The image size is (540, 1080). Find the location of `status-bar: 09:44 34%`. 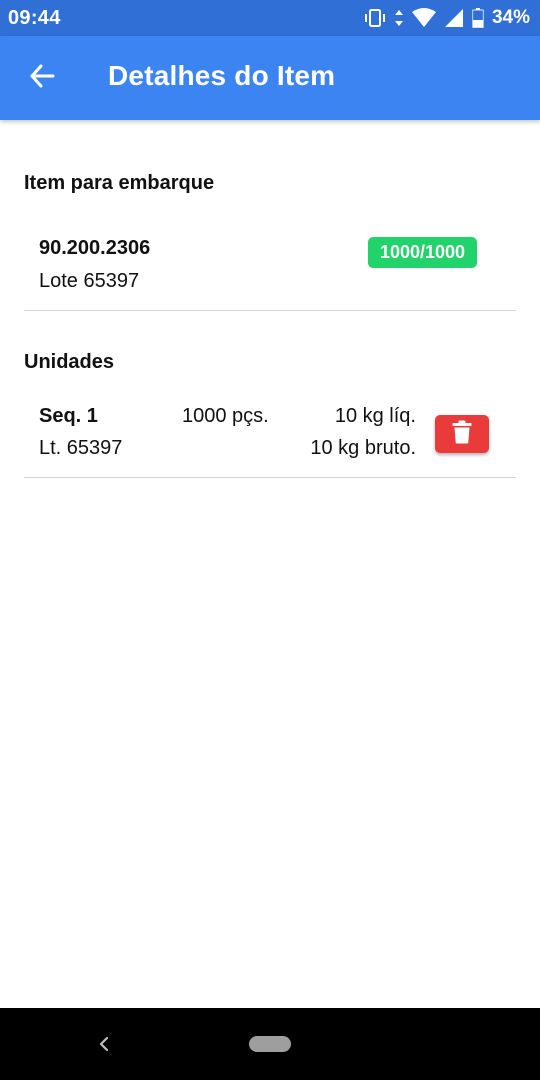

status-bar: 09:44 34% is located at coordinates (270, 18).